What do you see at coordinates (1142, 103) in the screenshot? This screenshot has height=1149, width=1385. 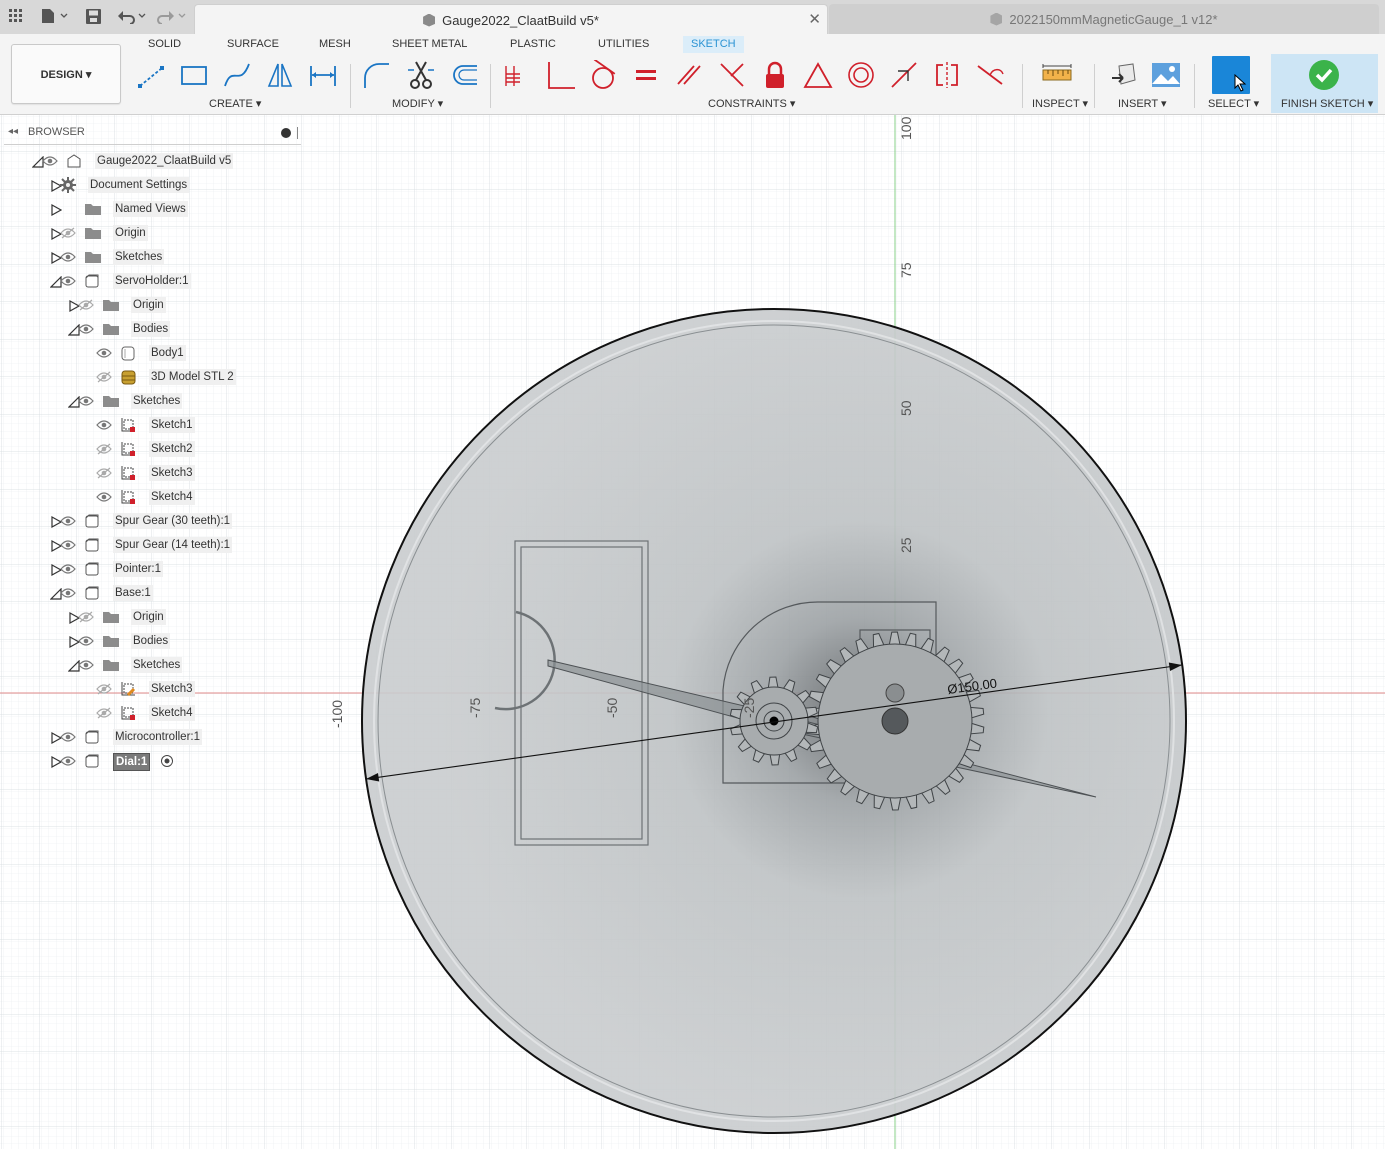 I see `insert-group-label: INSERT ▾` at bounding box center [1142, 103].